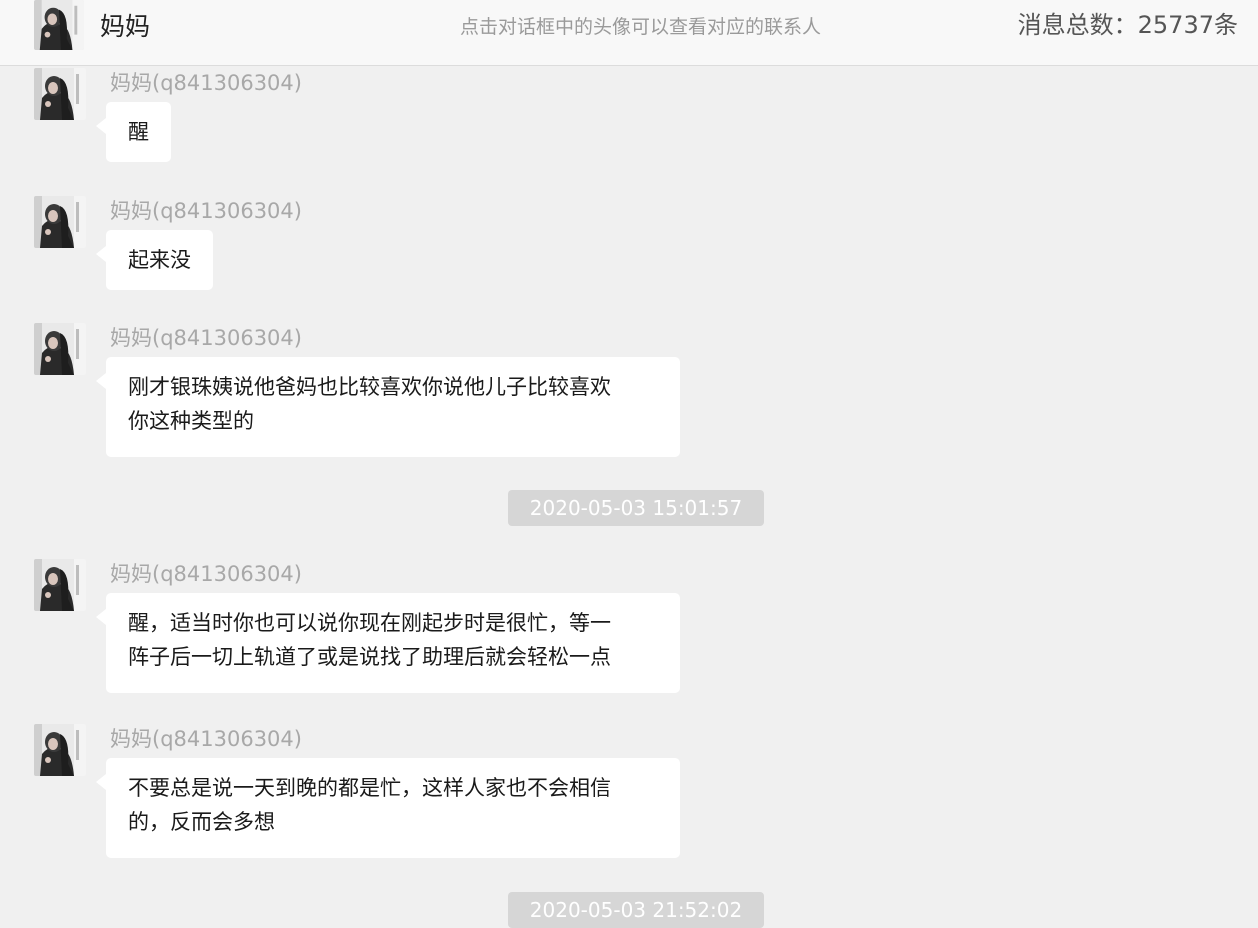 The height and width of the screenshot is (928, 1258). What do you see at coordinates (369, 657) in the screenshot?
I see `message-text-line: 阵子后一切上轨道了或是说找了助理后就会轻松一点` at bounding box center [369, 657].